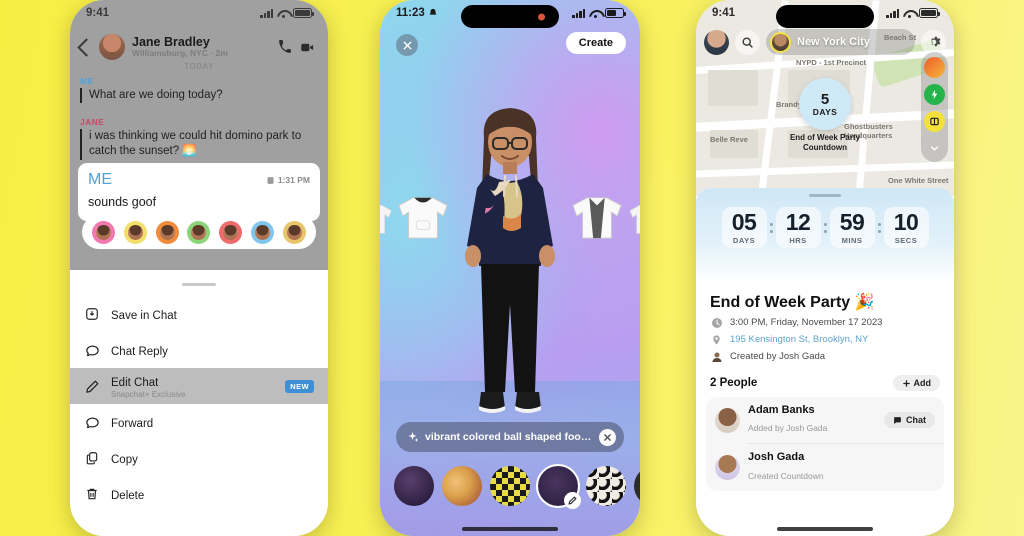 Image resolution: width=1024 pixels, height=536 pixels. What do you see at coordinates (92, 386) in the screenshot?
I see `pencil-icon` at bounding box center [92, 386].